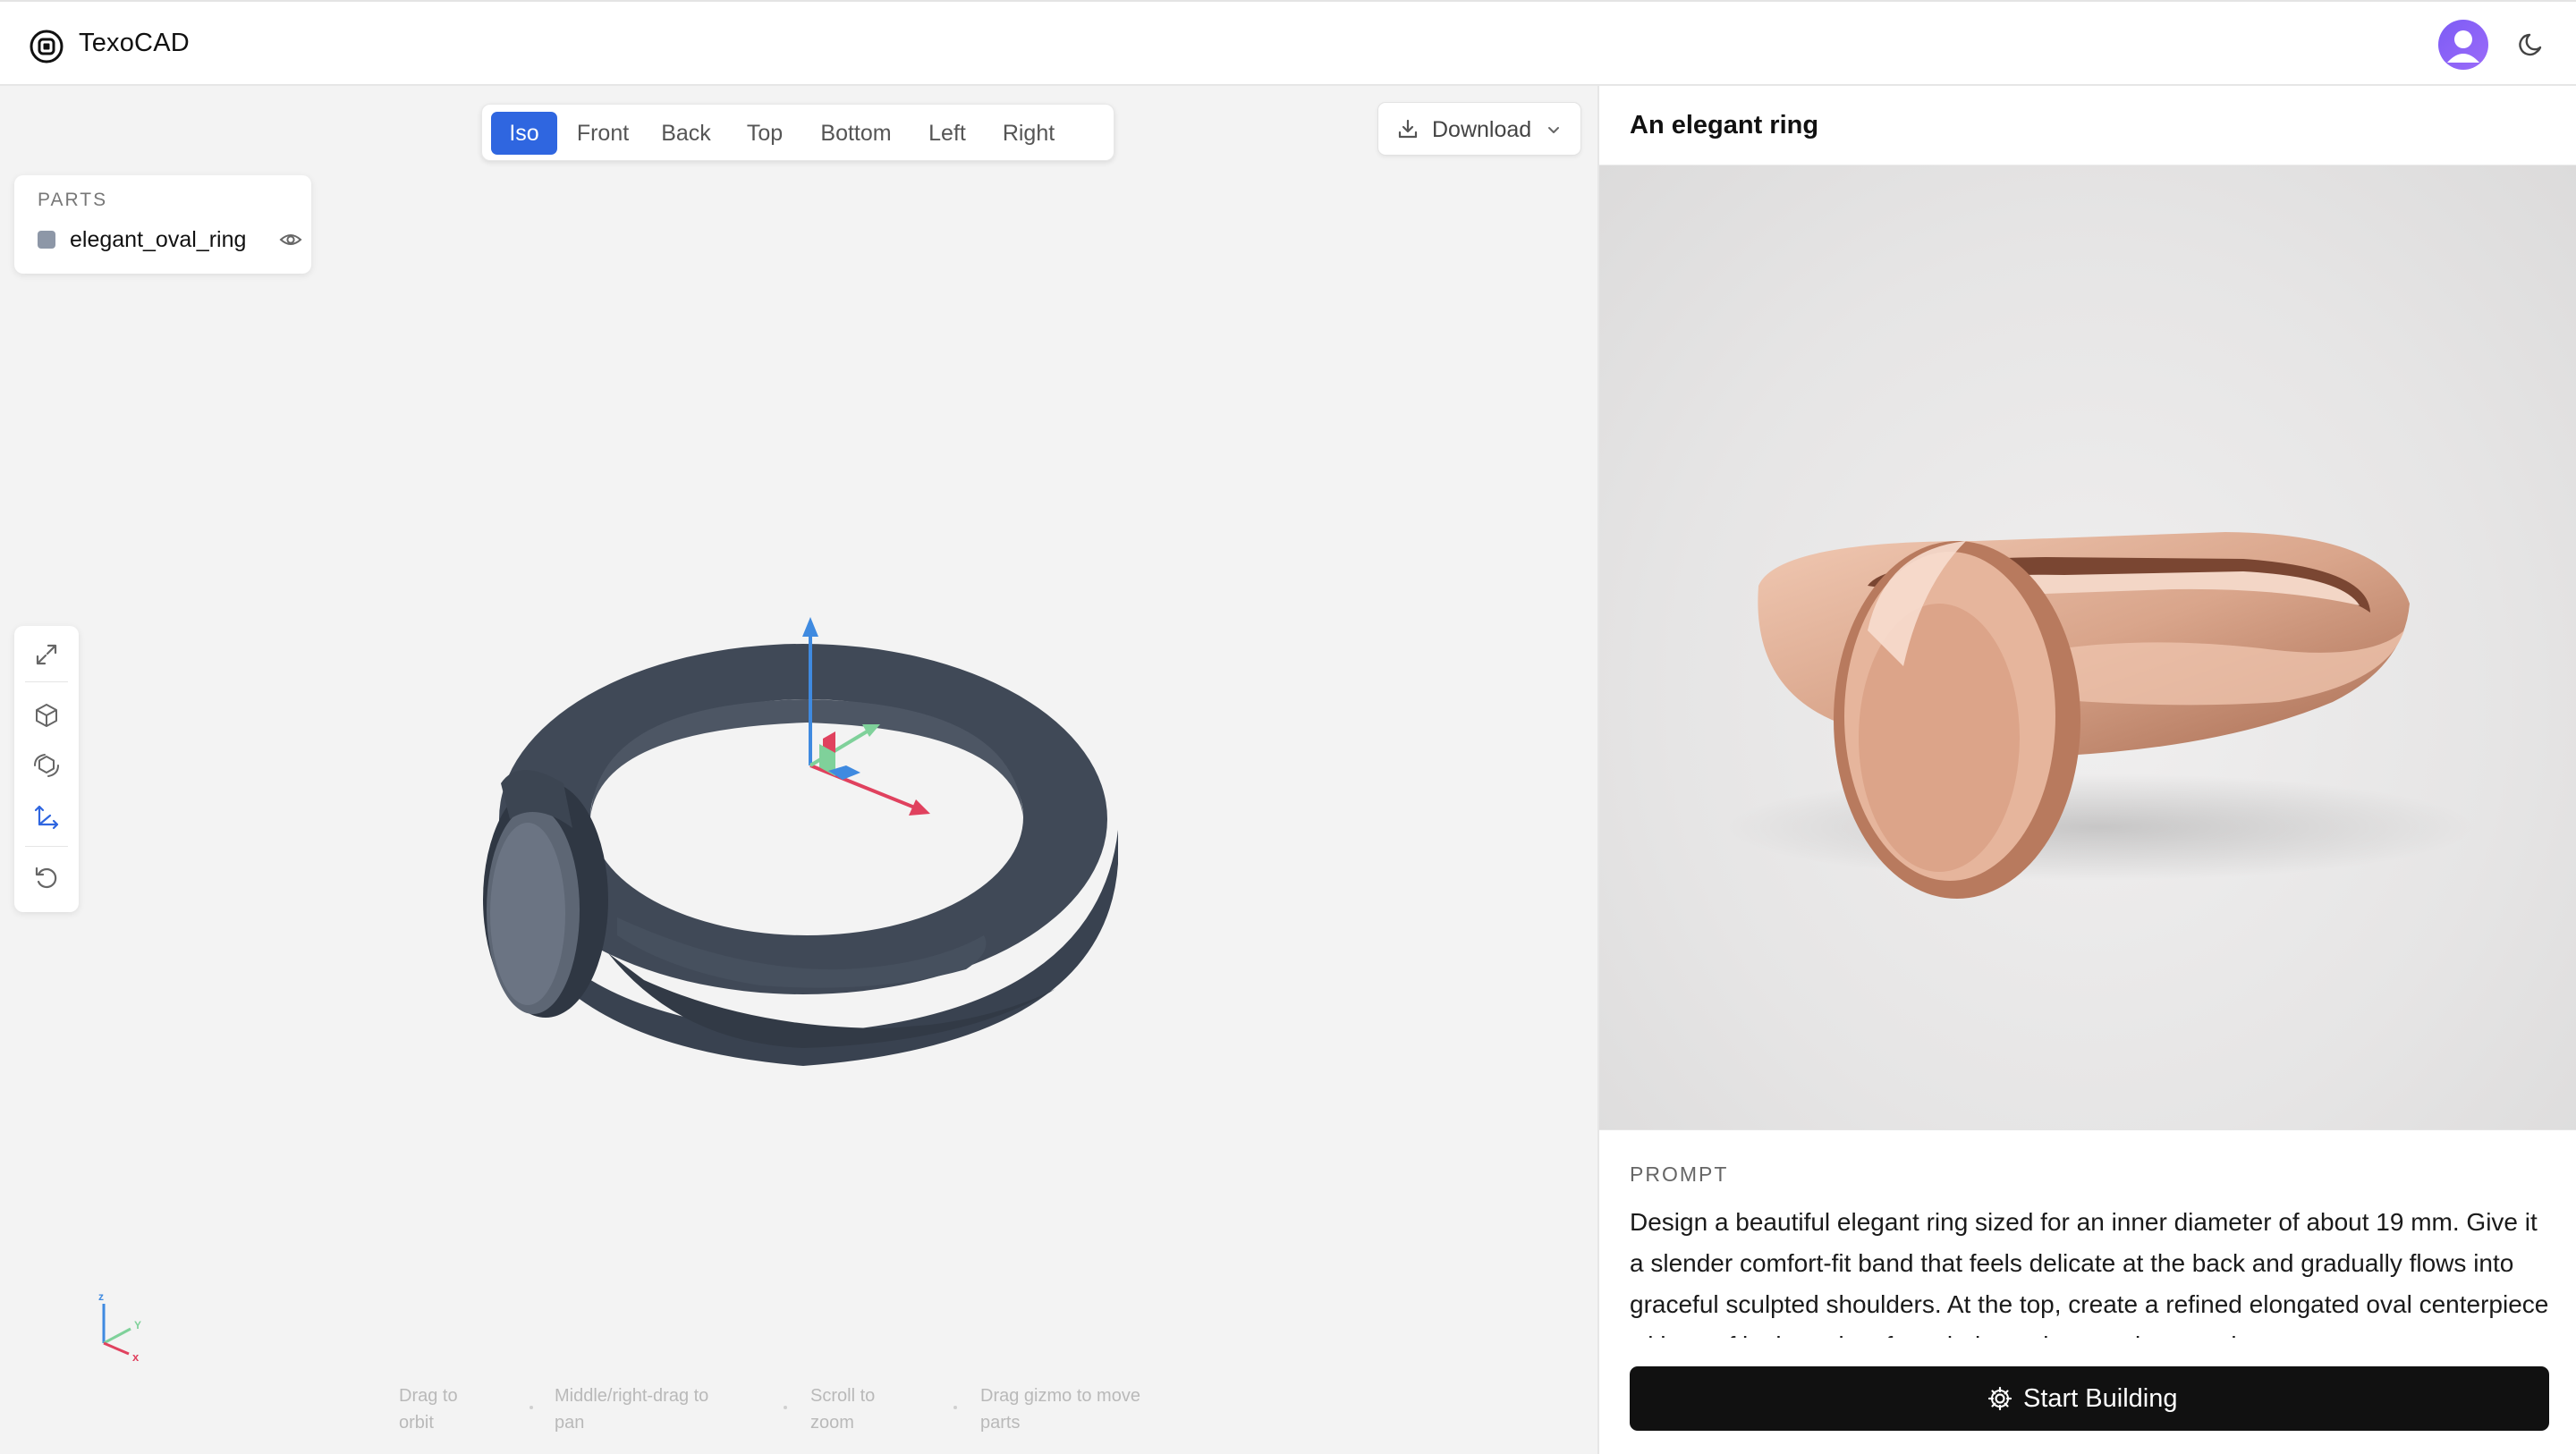  I want to click on app-title: TexoCAD, so click(134, 43).